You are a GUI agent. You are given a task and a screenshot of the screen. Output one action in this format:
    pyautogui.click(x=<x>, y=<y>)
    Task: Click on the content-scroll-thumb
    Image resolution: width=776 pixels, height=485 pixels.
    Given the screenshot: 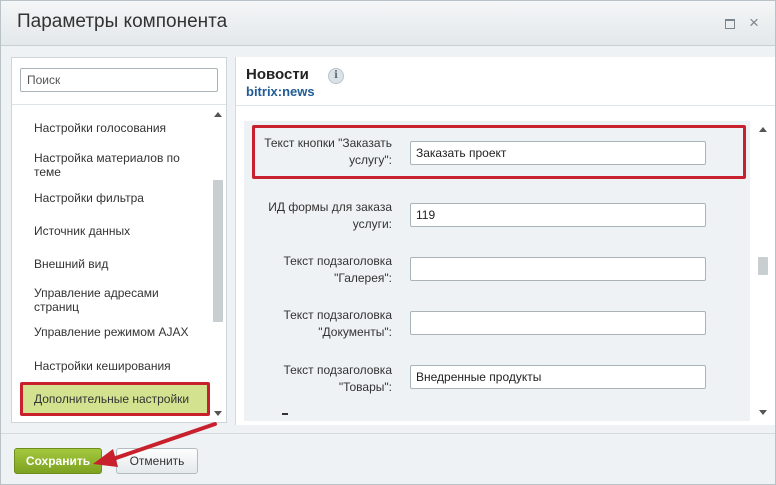 What is the action you would take?
    pyautogui.click(x=763, y=266)
    